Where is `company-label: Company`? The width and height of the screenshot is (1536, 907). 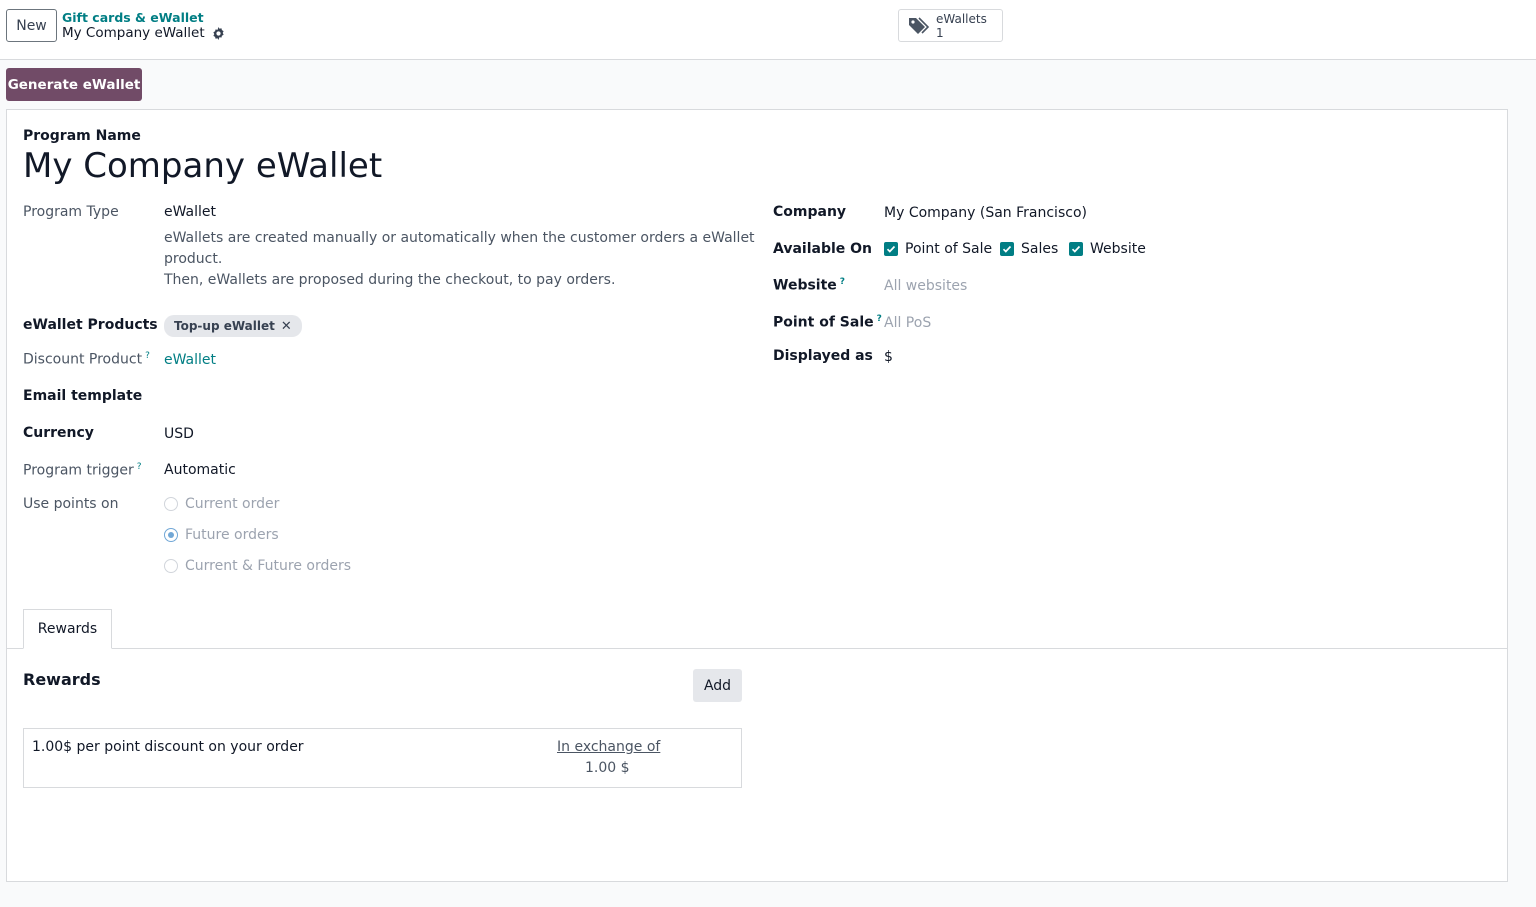
company-label: Company is located at coordinates (810, 212).